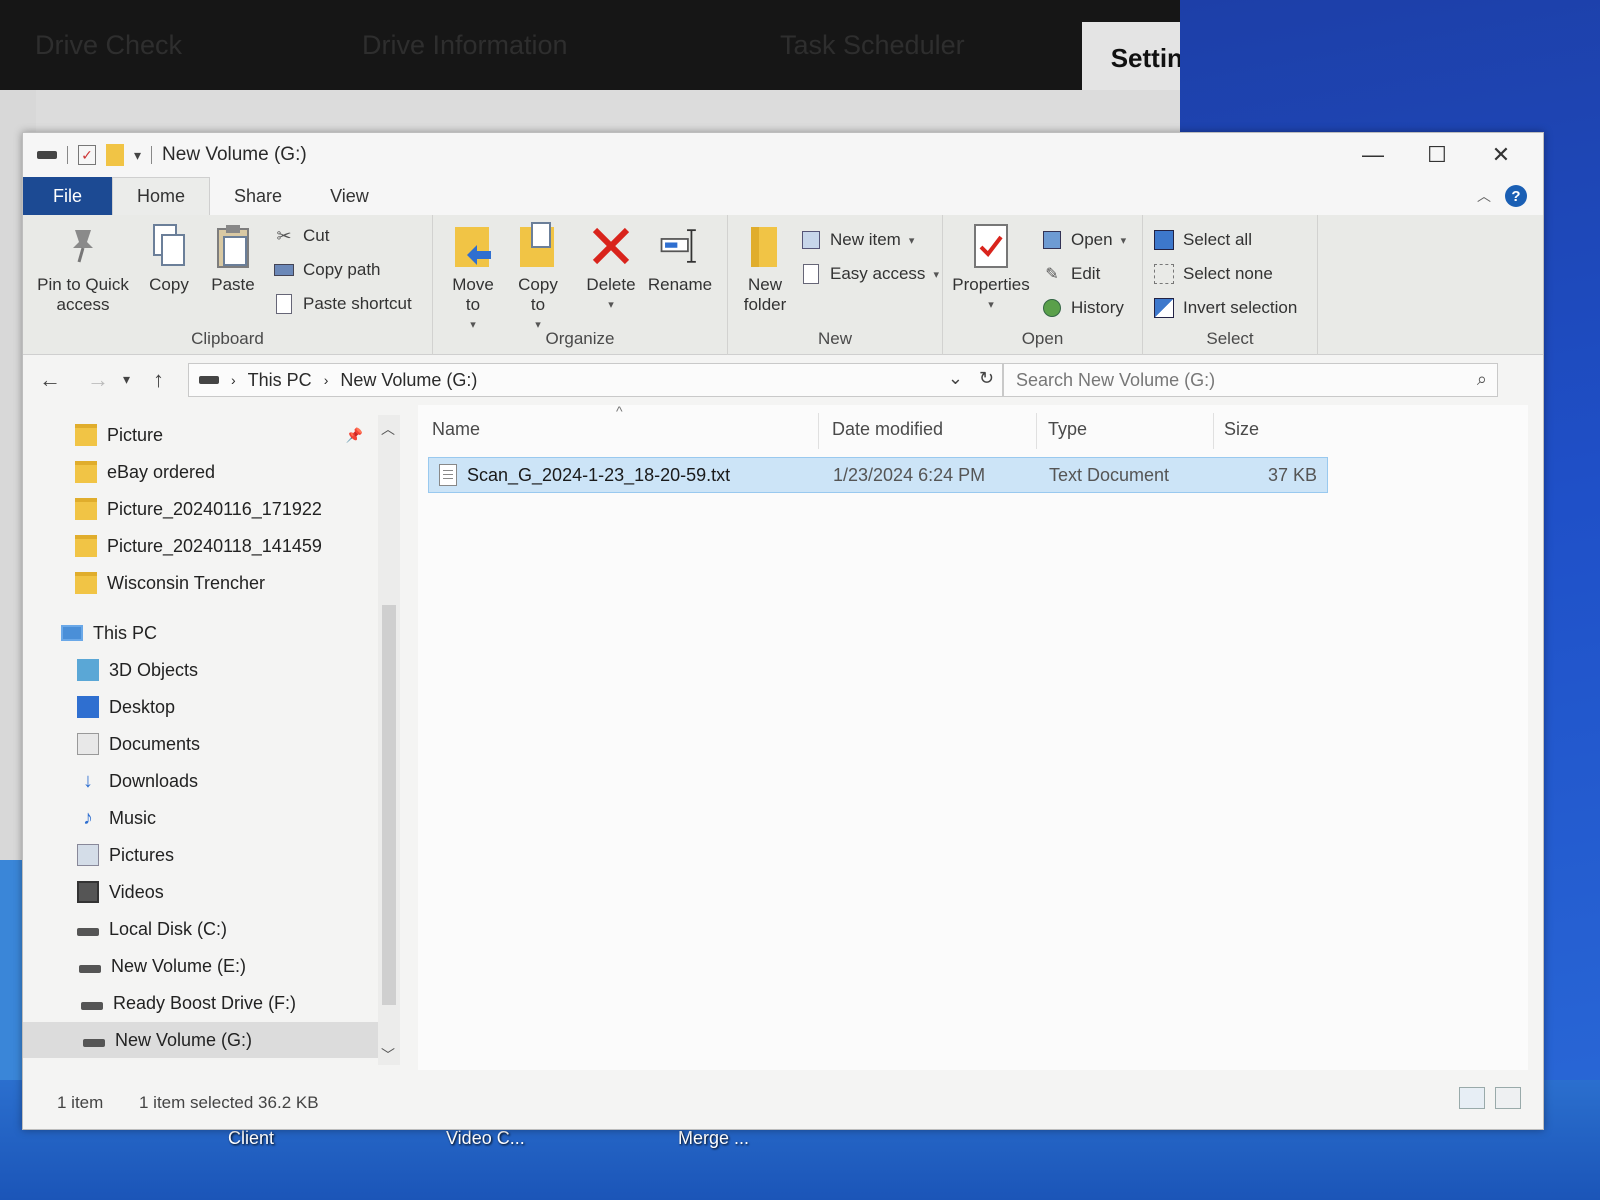 Image resolution: width=1600 pixels, height=1200 pixels. I want to click on rename-button: Rename, so click(680, 258).